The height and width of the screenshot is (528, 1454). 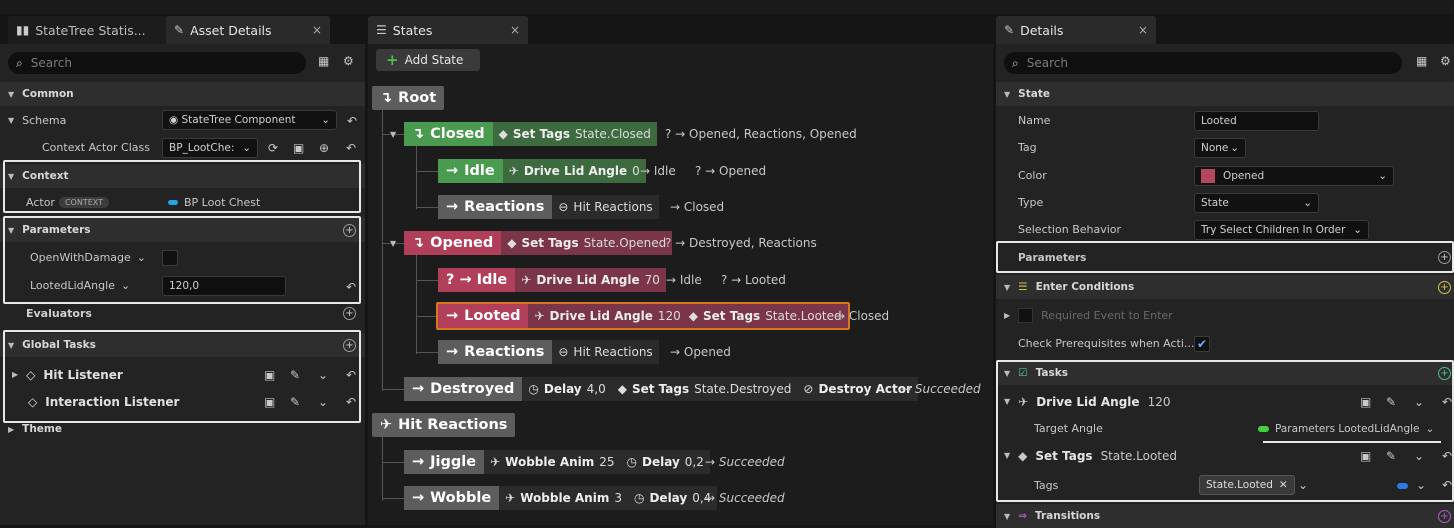 What do you see at coordinates (1256, 203) in the screenshot?
I see `type-dropdown: State ⌄` at bounding box center [1256, 203].